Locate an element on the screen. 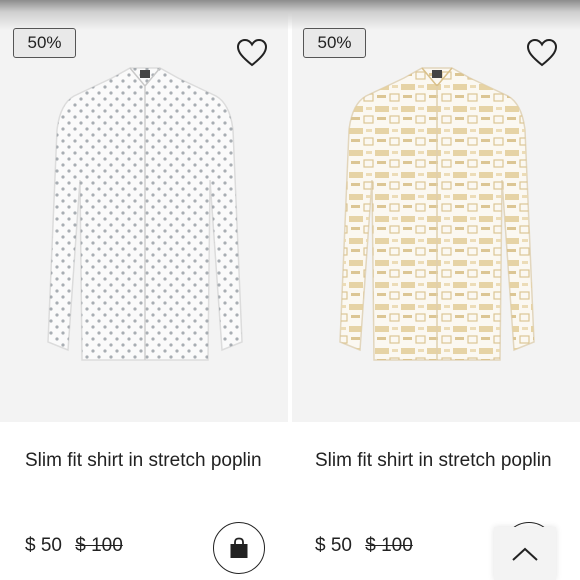 The height and width of the screenshot is (580, 580). chevron-up-icon is located at coordinates (525, 554).